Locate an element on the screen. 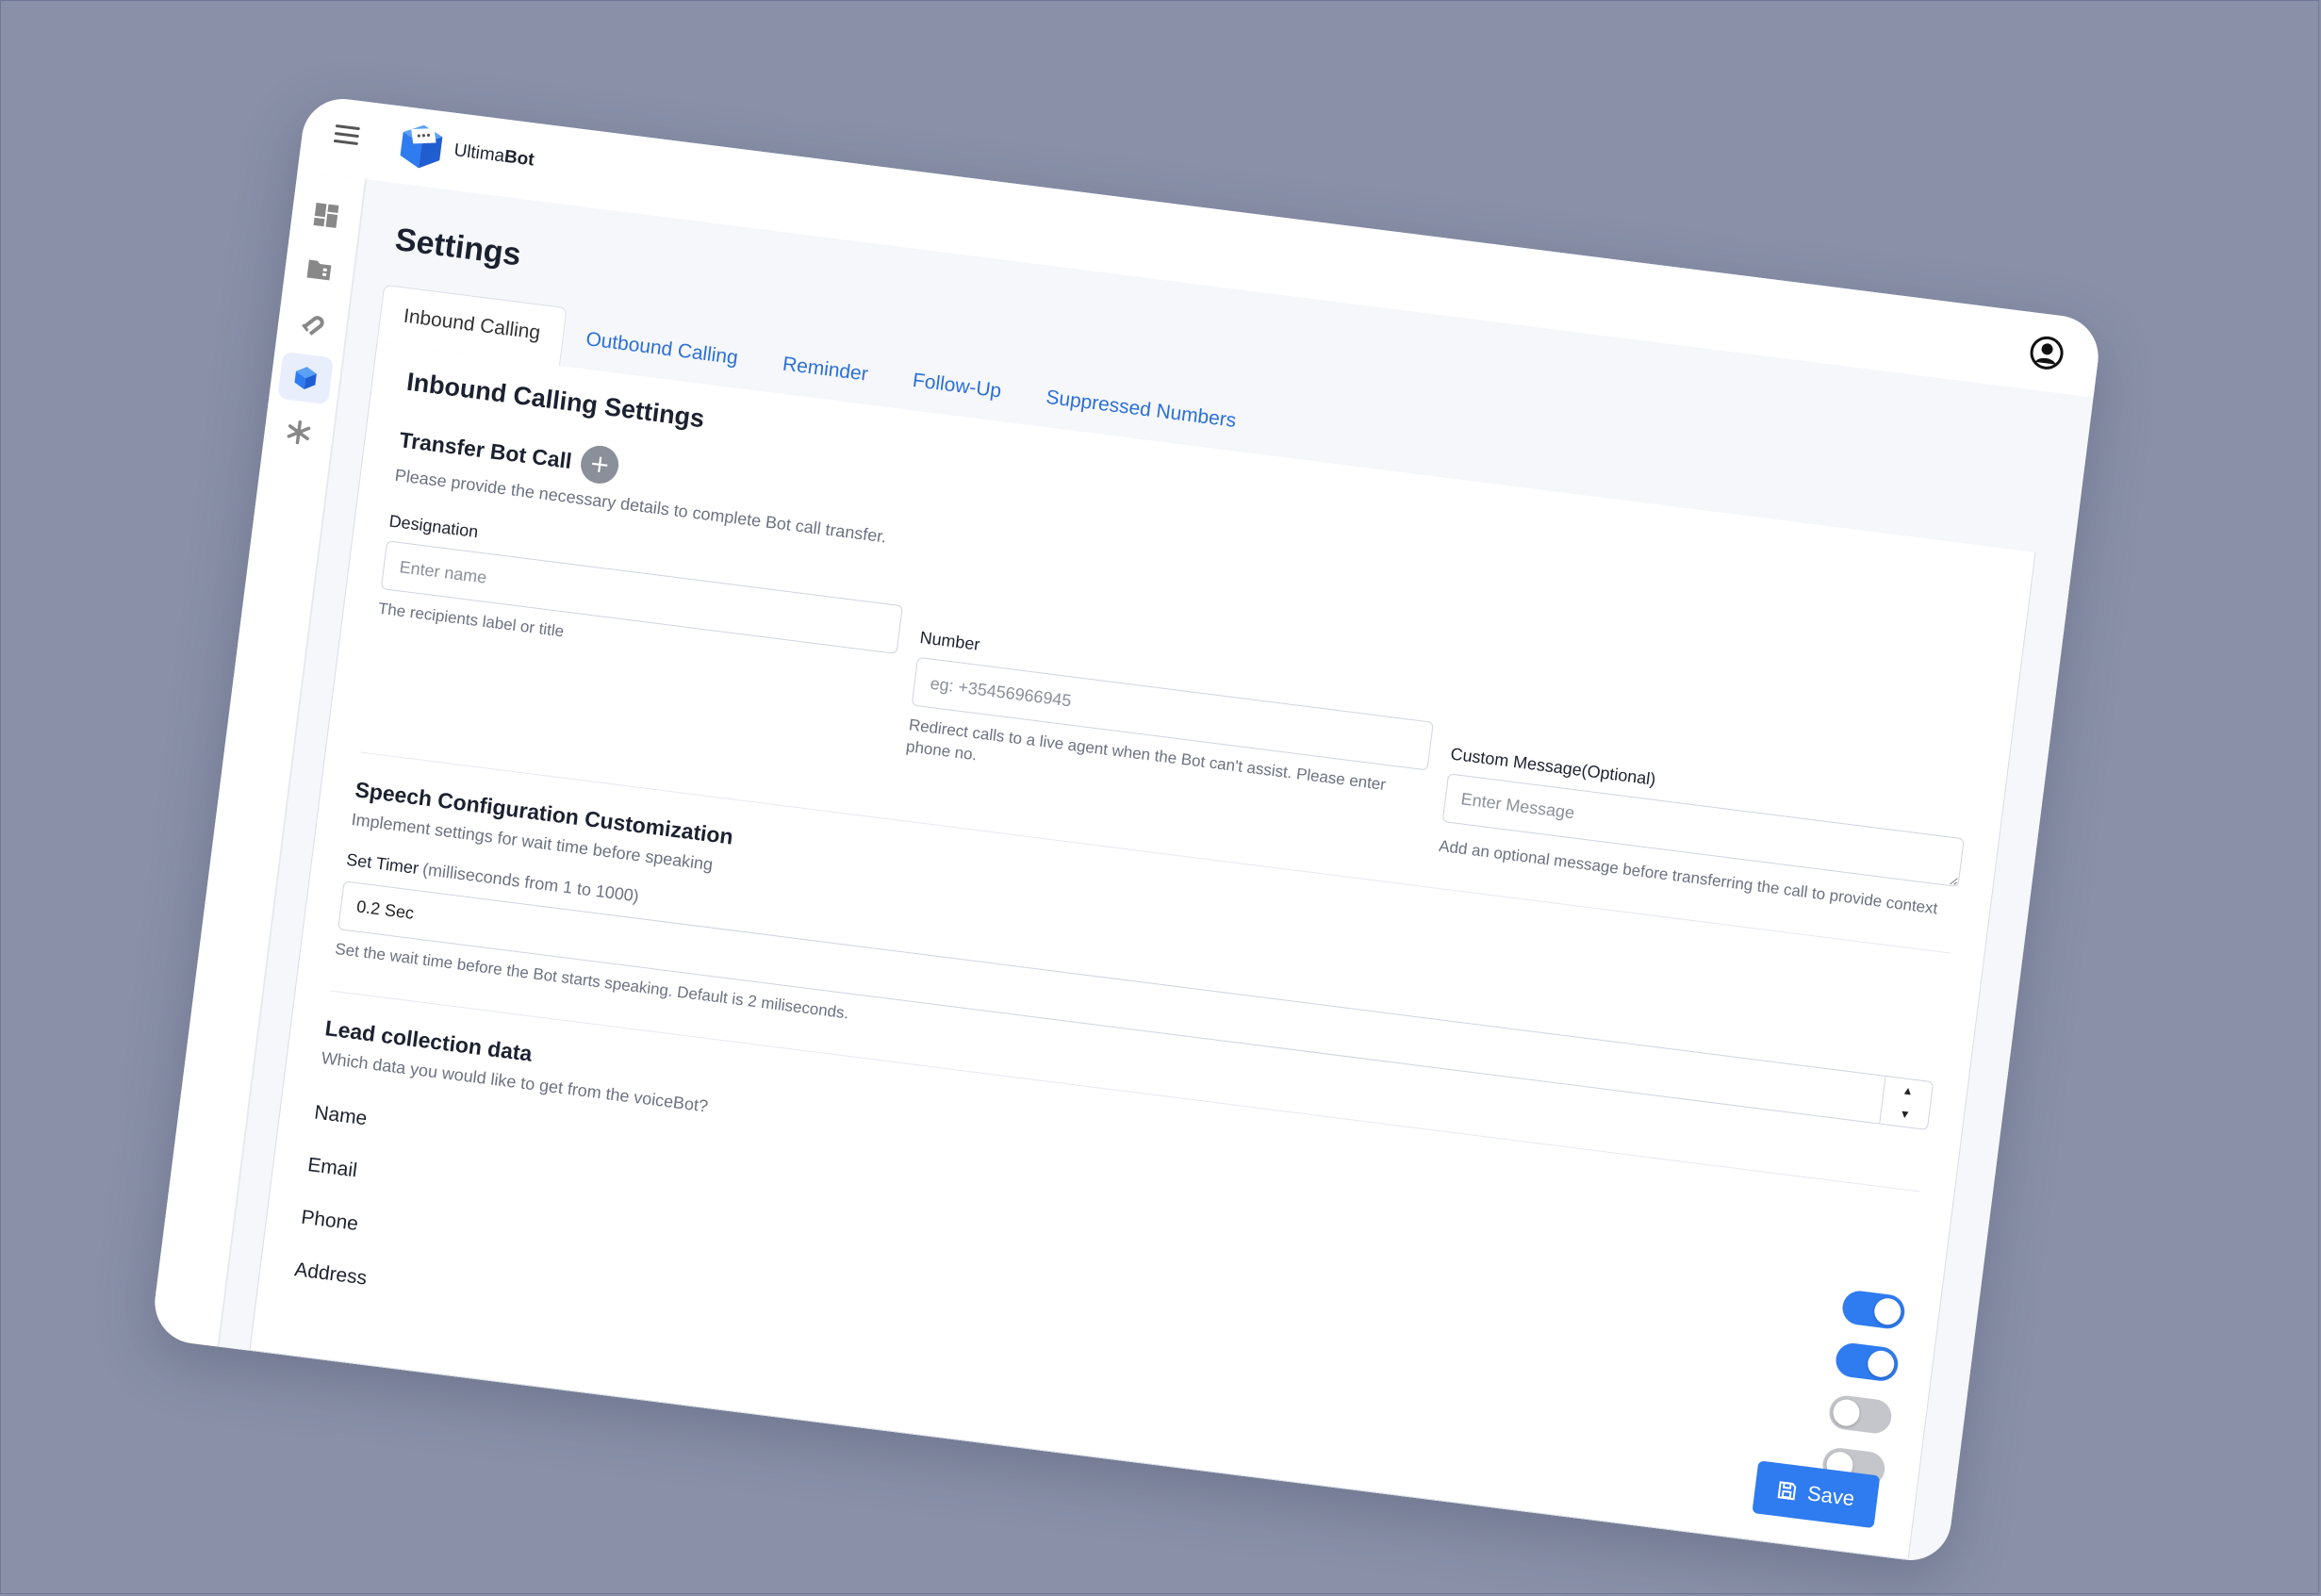 This screenshot has width=2321, height=1596. brand-logo: UltimaBot is located at coordinates (466, 153).